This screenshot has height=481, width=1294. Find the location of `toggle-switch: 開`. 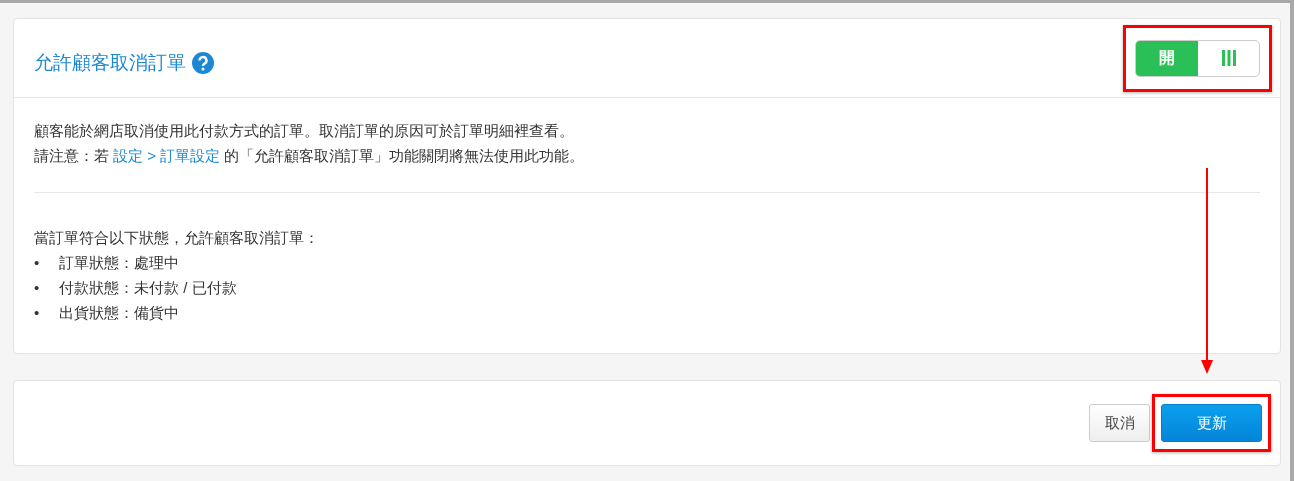

toggle-switch: 開 is located at coordinates (1197, 58).